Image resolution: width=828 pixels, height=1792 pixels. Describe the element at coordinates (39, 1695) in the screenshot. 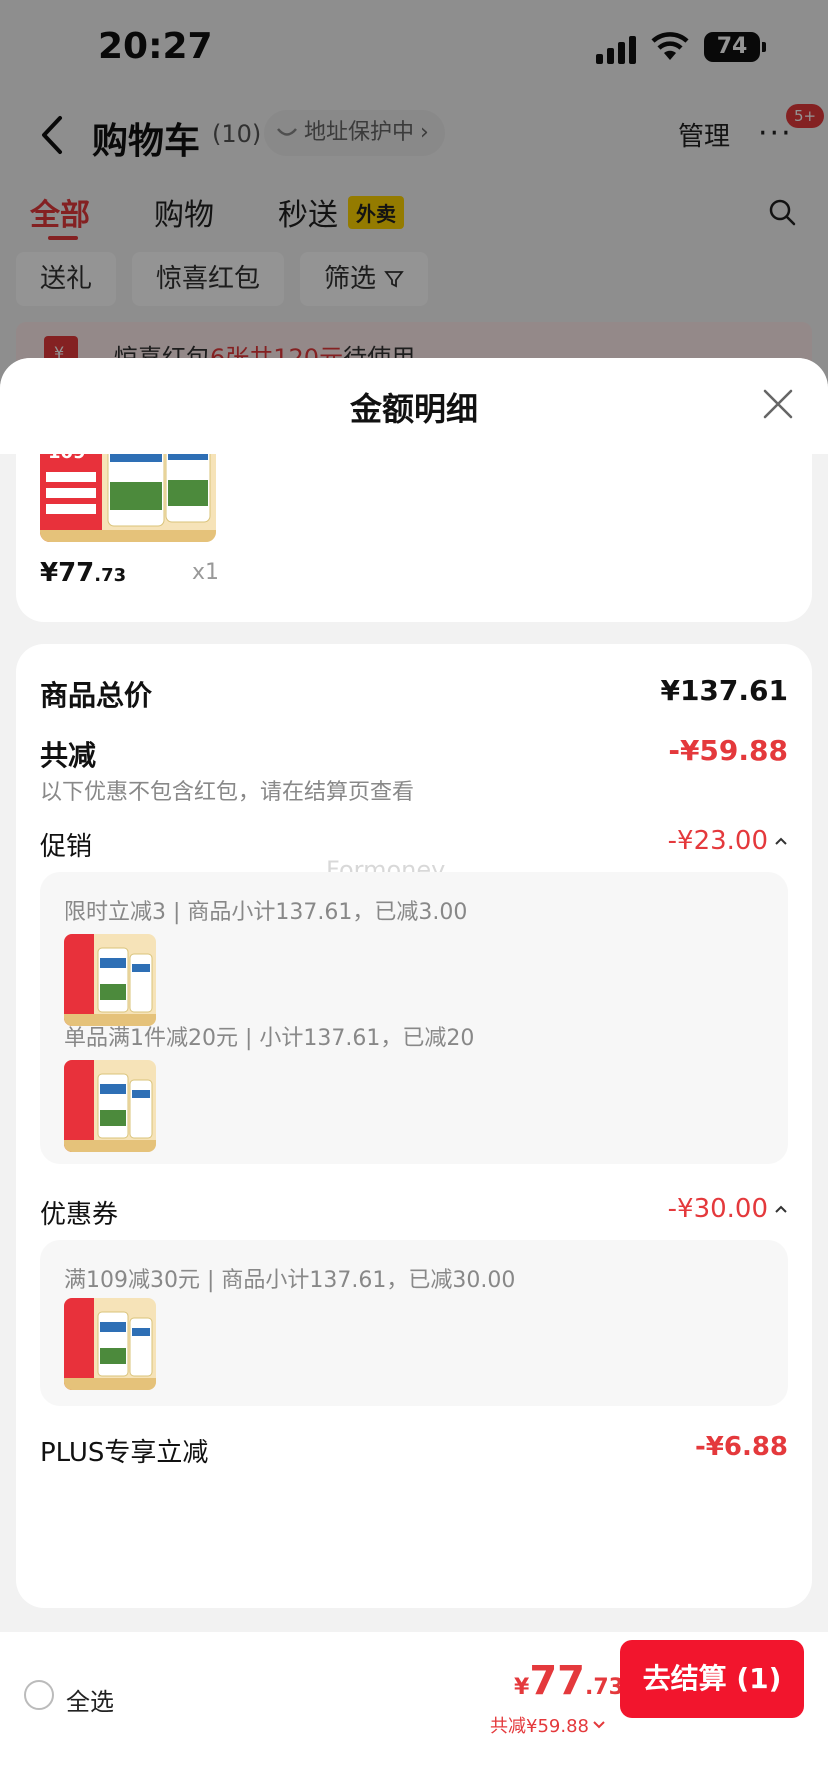

I see `select-all-radio` at that location.